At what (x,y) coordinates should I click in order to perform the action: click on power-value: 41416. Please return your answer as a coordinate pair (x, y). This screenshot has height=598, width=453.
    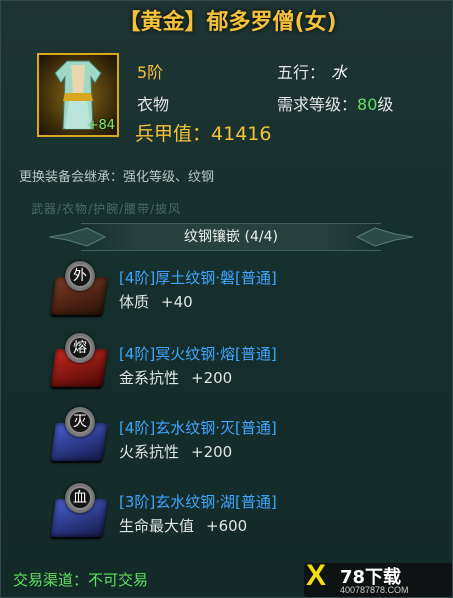
    Looking at the image, I should click on (241, 134).